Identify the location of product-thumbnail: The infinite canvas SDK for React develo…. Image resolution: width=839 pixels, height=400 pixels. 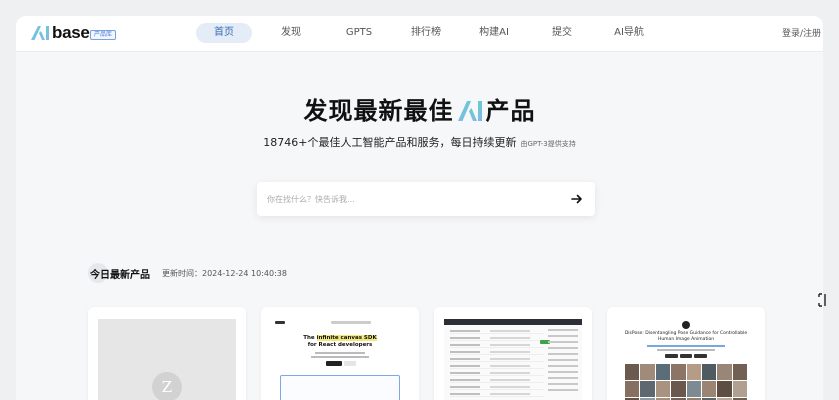
(340, 359).